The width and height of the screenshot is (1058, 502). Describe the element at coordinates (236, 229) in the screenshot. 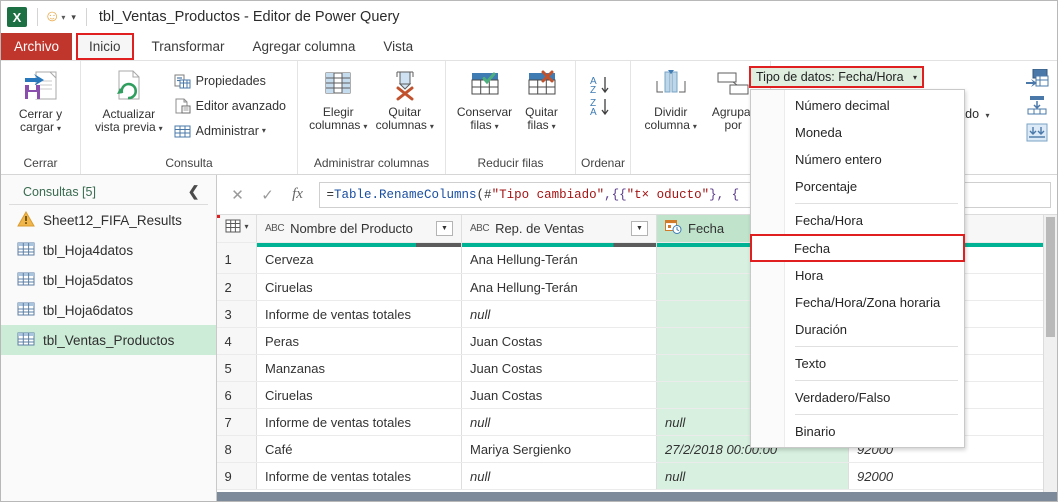

I see `select-all-cell: ▾` at that location.